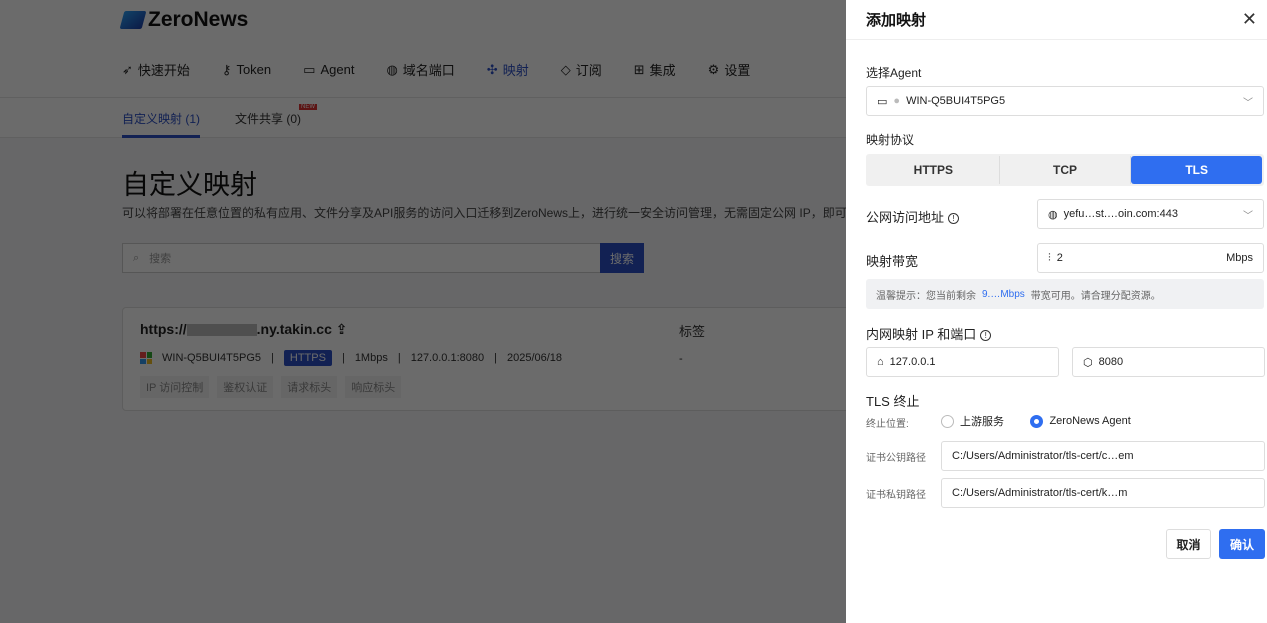 This screenshot has height=623, width=1267. What do you see at coordinates (1049, 257) in the screenshot?
I see `sliders-icon: ⫶` at bounding box center [1049, 257].